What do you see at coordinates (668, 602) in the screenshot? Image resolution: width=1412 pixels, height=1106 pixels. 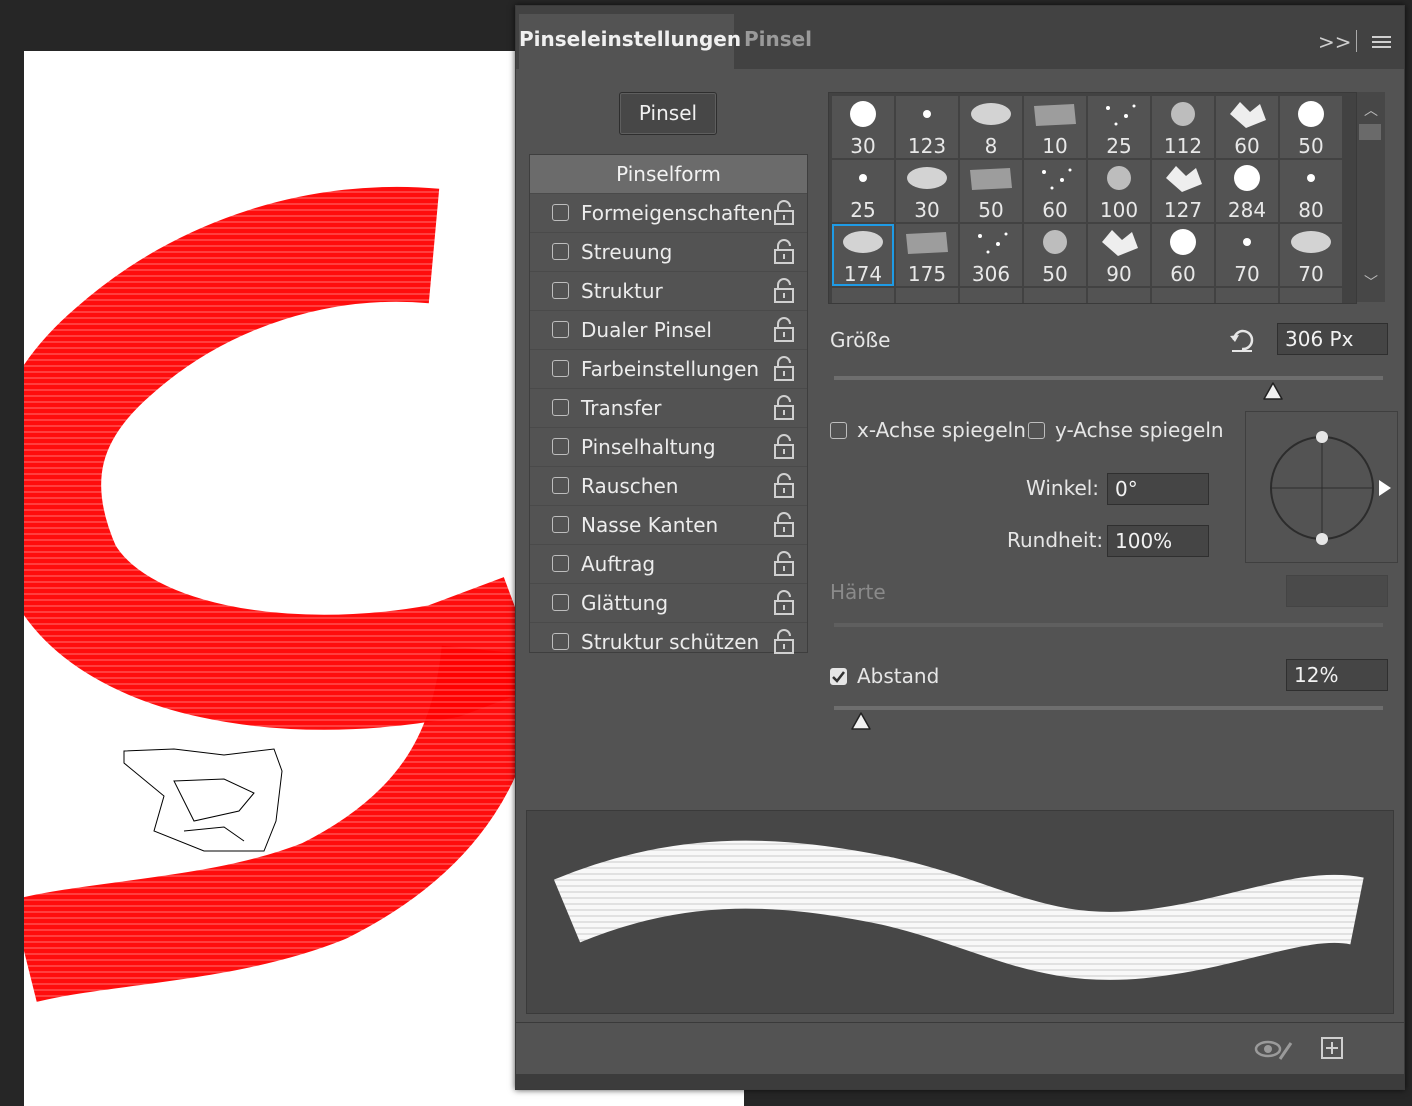 I see `option-row: Glättung` at bounding box center [668, 602].